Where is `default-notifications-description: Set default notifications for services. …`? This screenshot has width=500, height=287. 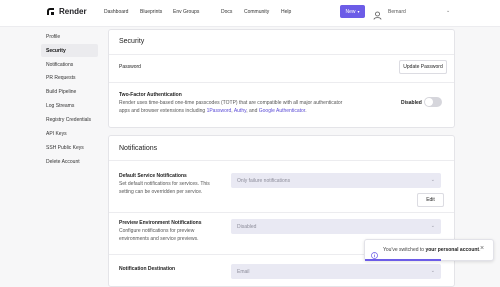 default-notifications-description: Set default notifications for services. … is located at coordinates (164, 188).